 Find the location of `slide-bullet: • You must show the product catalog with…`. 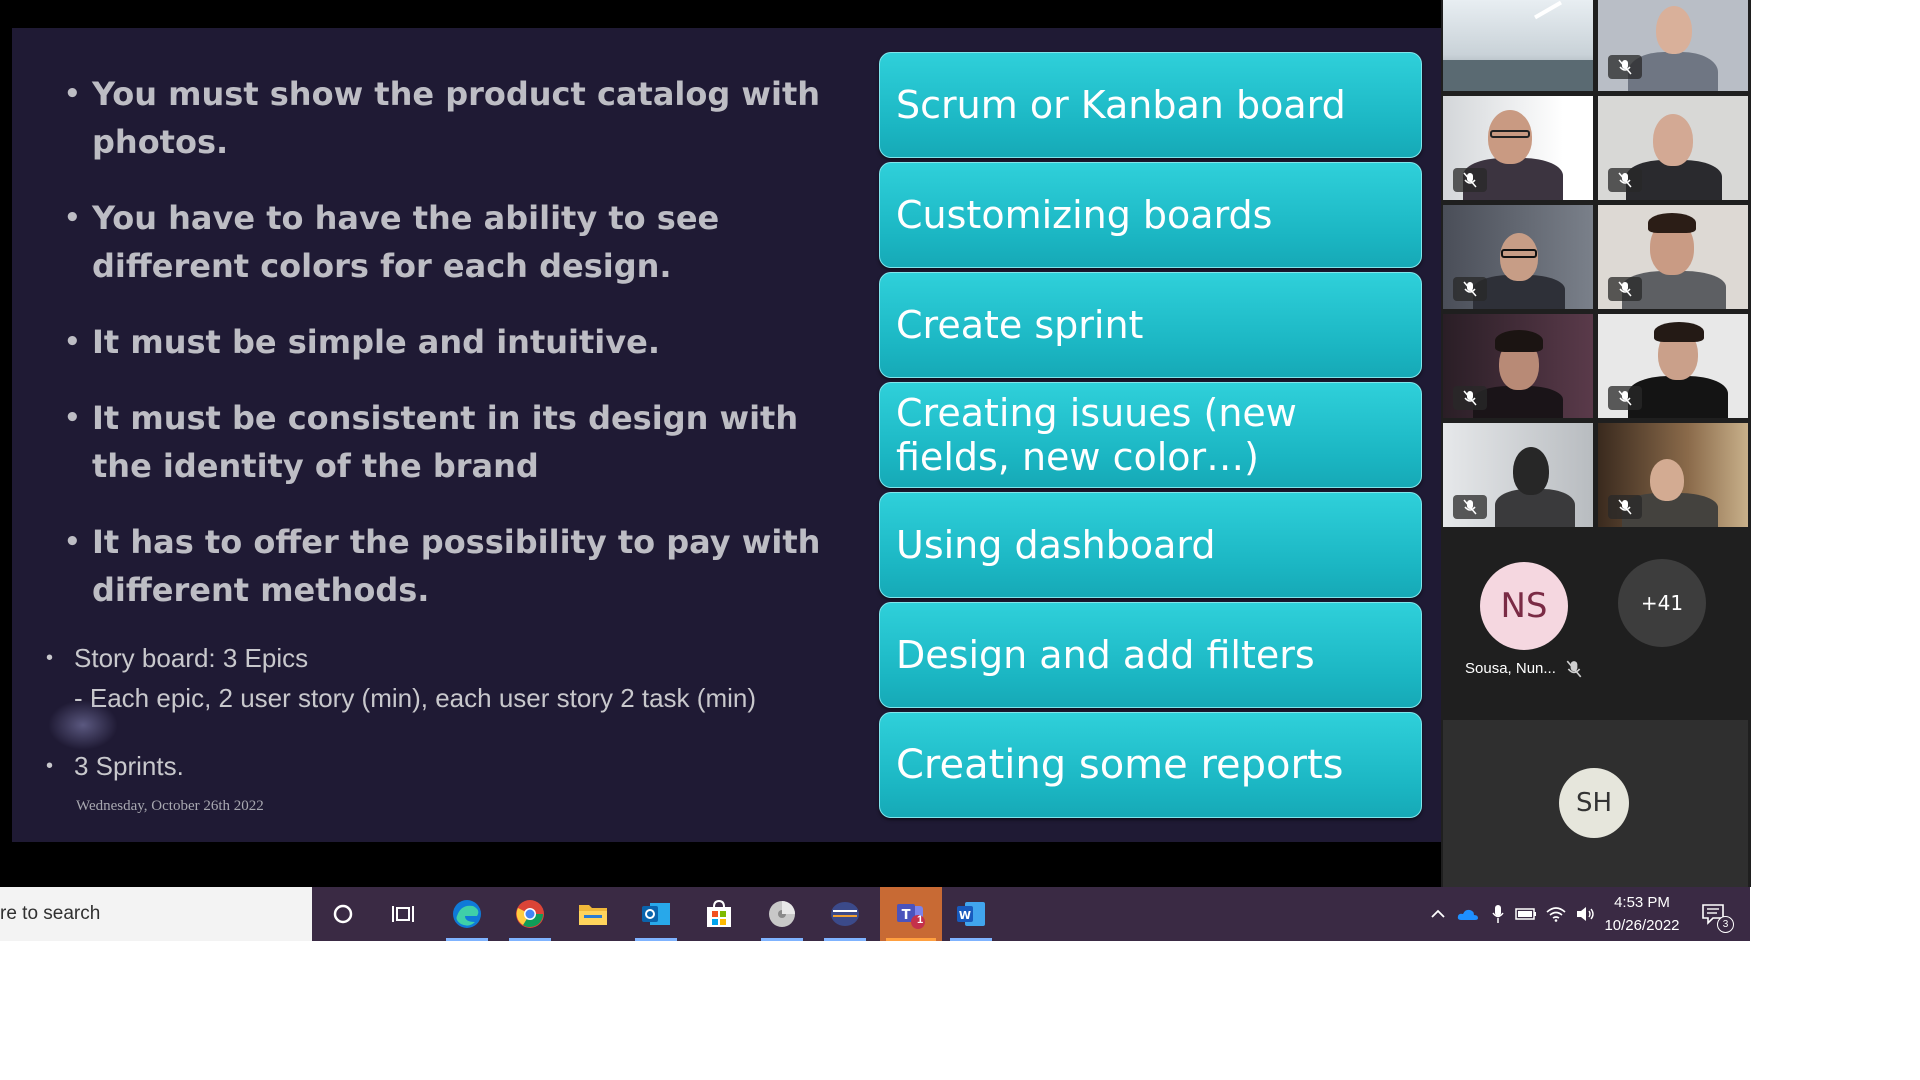

slide-bullet: • You must show the product catalog with… is located at coordinates (459, 118).